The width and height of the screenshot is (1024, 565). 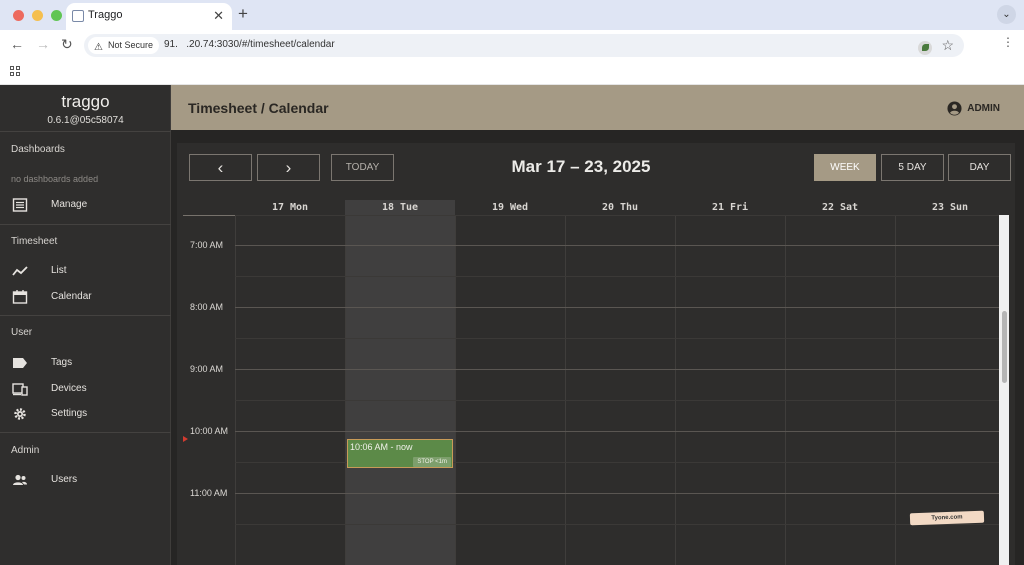 What do you see at coordinates (55, 179) in the screenshot?
I see `no-dashboards-note: no dashboards added` at bounding box center [55, 179].